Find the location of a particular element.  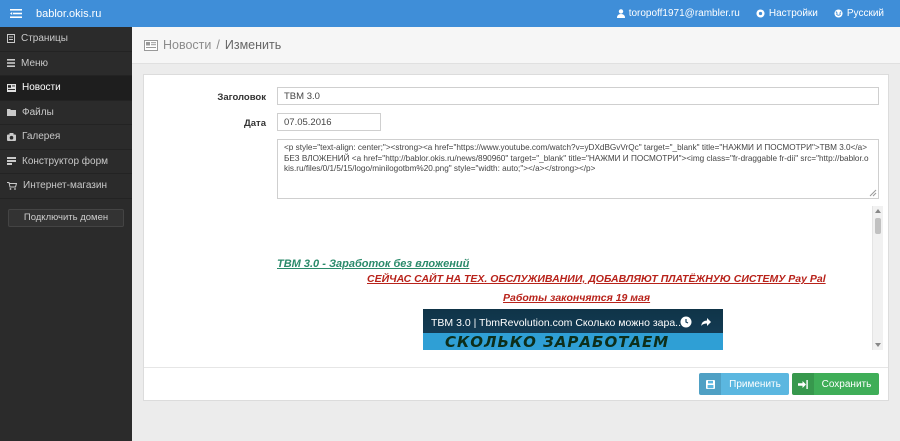

language-selector: Русский is located at coordinates (859, 13).